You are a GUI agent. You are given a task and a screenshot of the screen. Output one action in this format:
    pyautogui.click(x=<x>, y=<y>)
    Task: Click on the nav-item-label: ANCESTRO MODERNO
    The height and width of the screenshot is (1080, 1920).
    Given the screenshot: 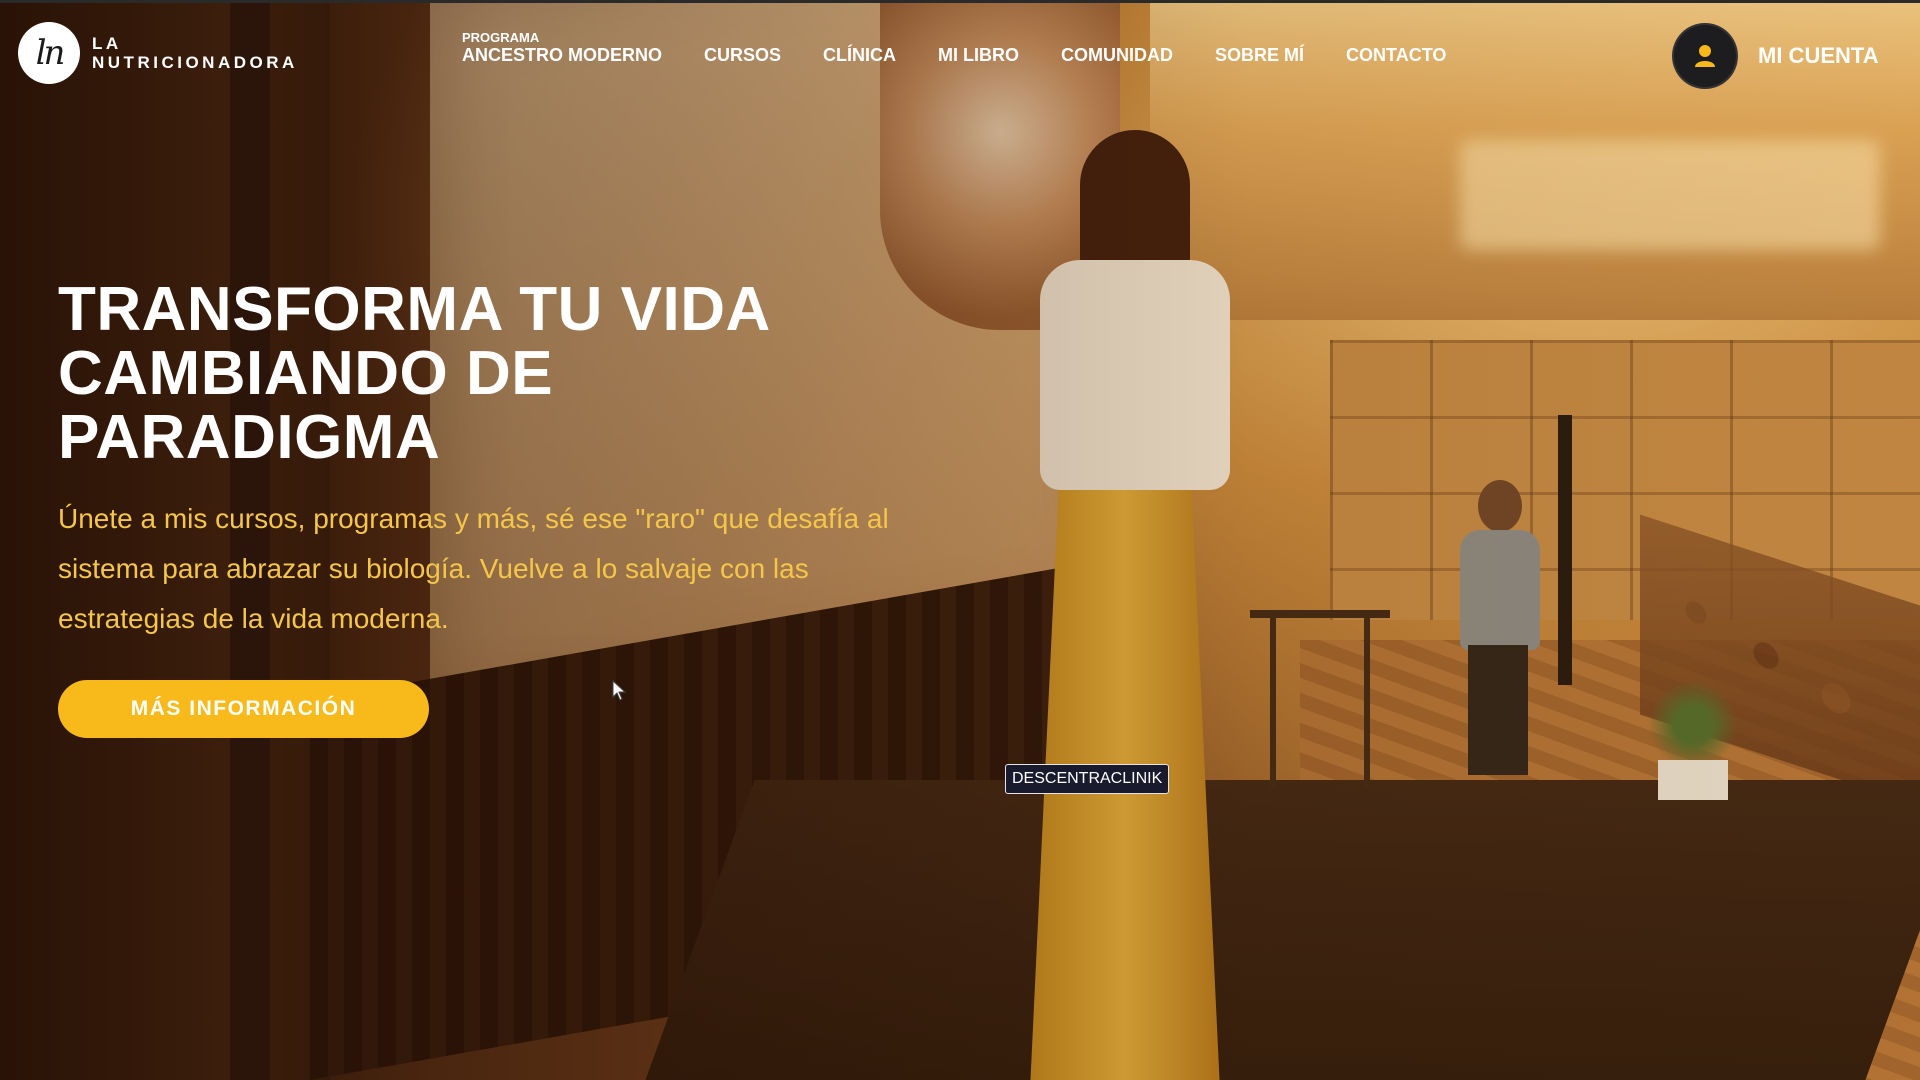 What is the action you would take?
    pyautogui.click(x=562, y=55)
    